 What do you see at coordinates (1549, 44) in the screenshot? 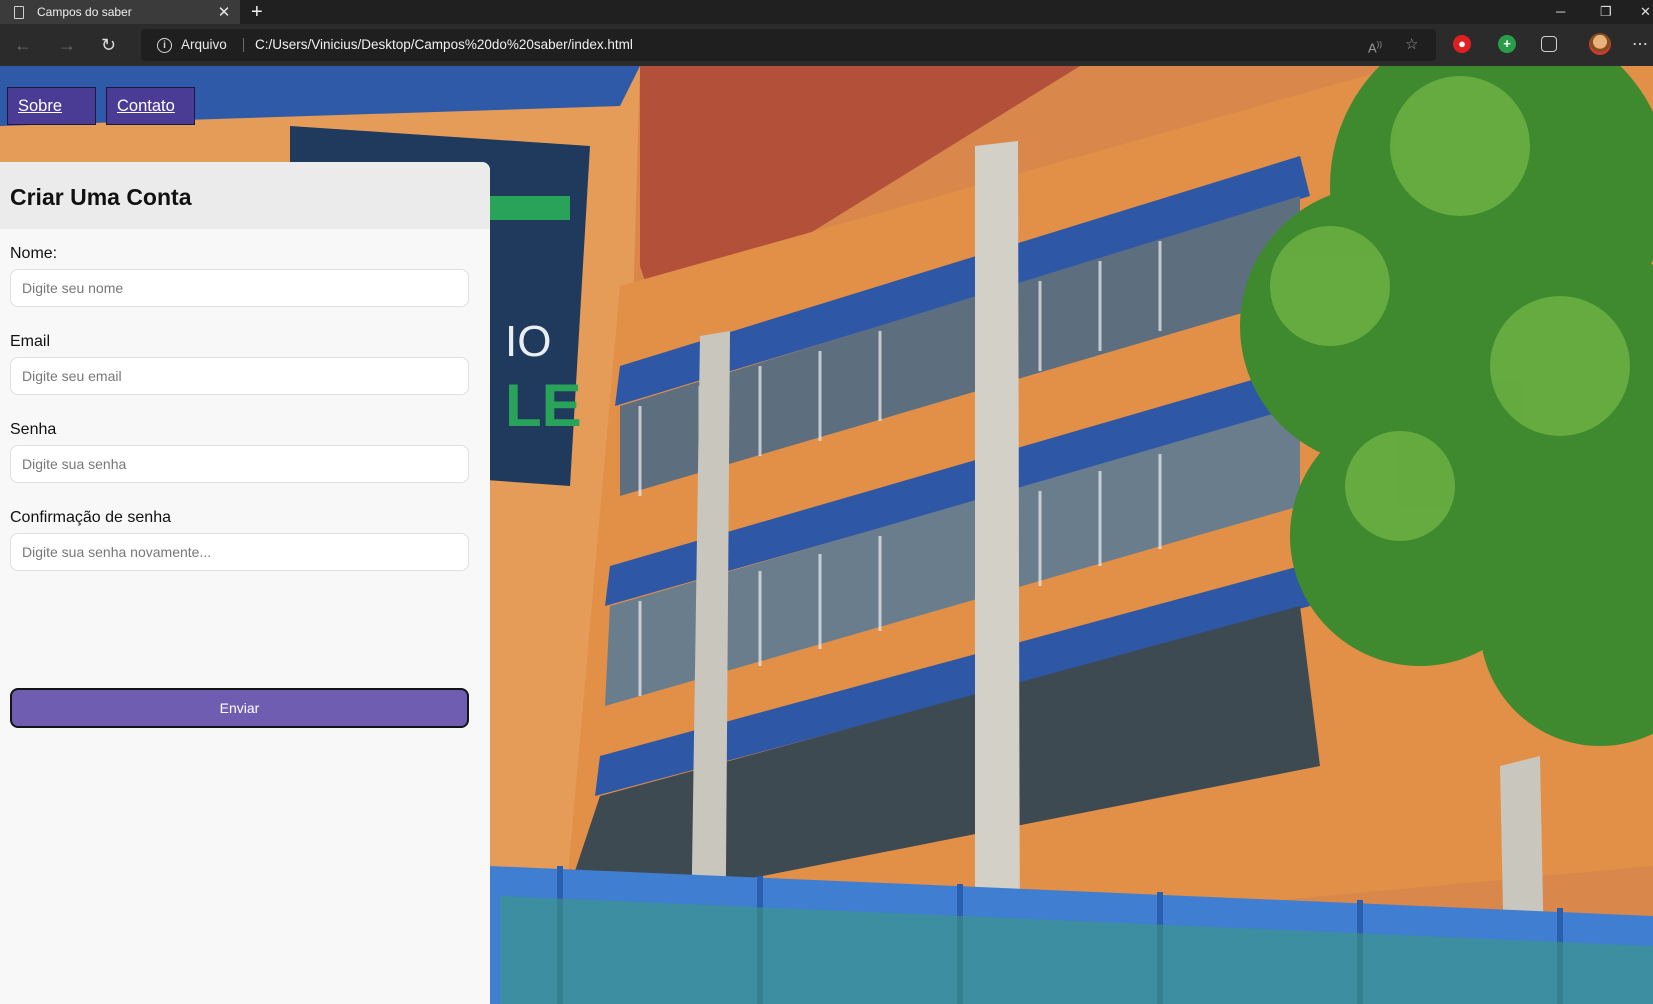
I see `puzzle-icon` at bounding box center [1549, 44].